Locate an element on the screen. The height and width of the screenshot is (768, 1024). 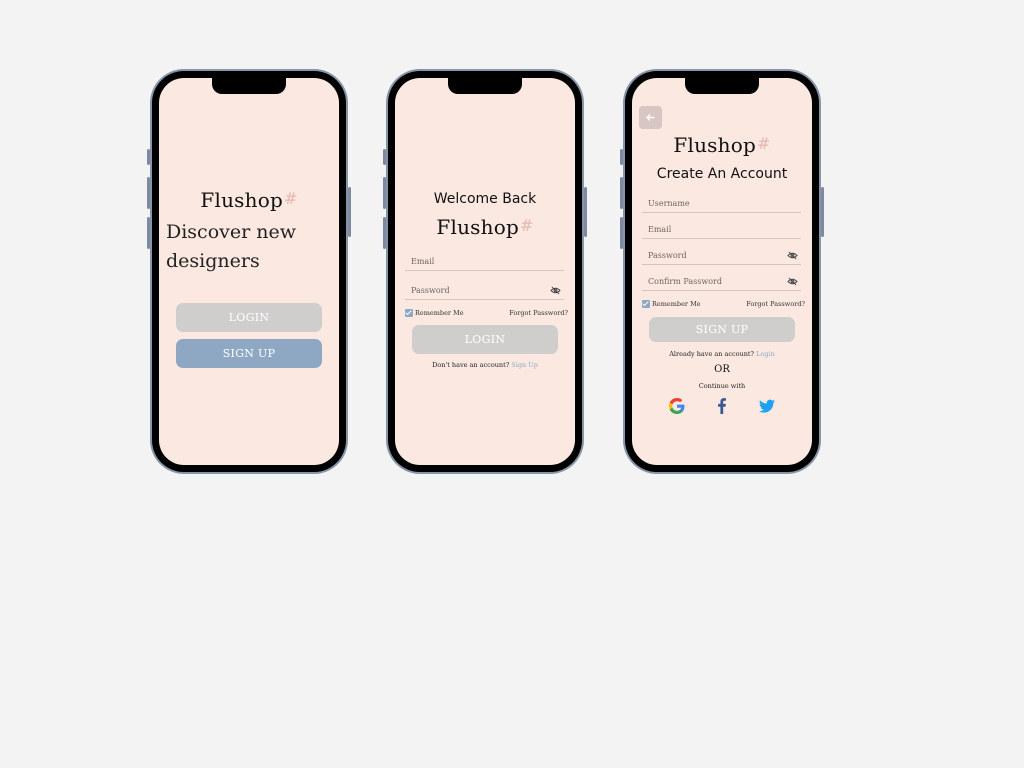
username-label: Username is located at coordinates (669, 203).